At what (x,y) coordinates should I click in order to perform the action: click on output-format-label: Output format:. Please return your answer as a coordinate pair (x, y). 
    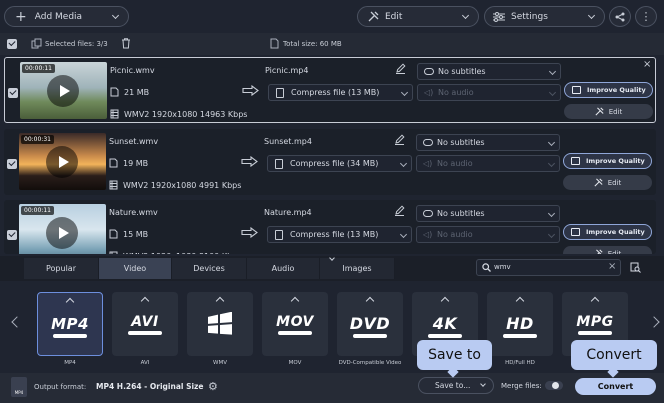
    Looking at the image, I should click on (60, 387).